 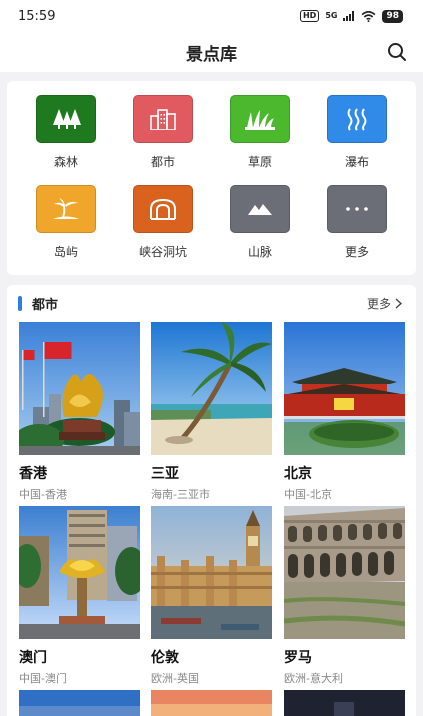 I want to click on city-name: 北京, so click(x=298, y=474).